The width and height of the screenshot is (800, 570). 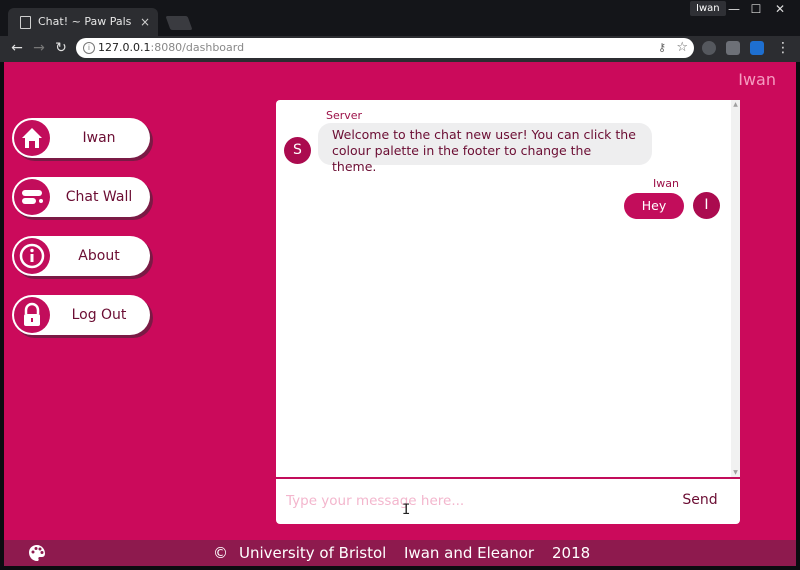 What do you see at coordinates (32, 256) in the screenshot?
I see `info-circle-icon` at bounding box center [32, 256].